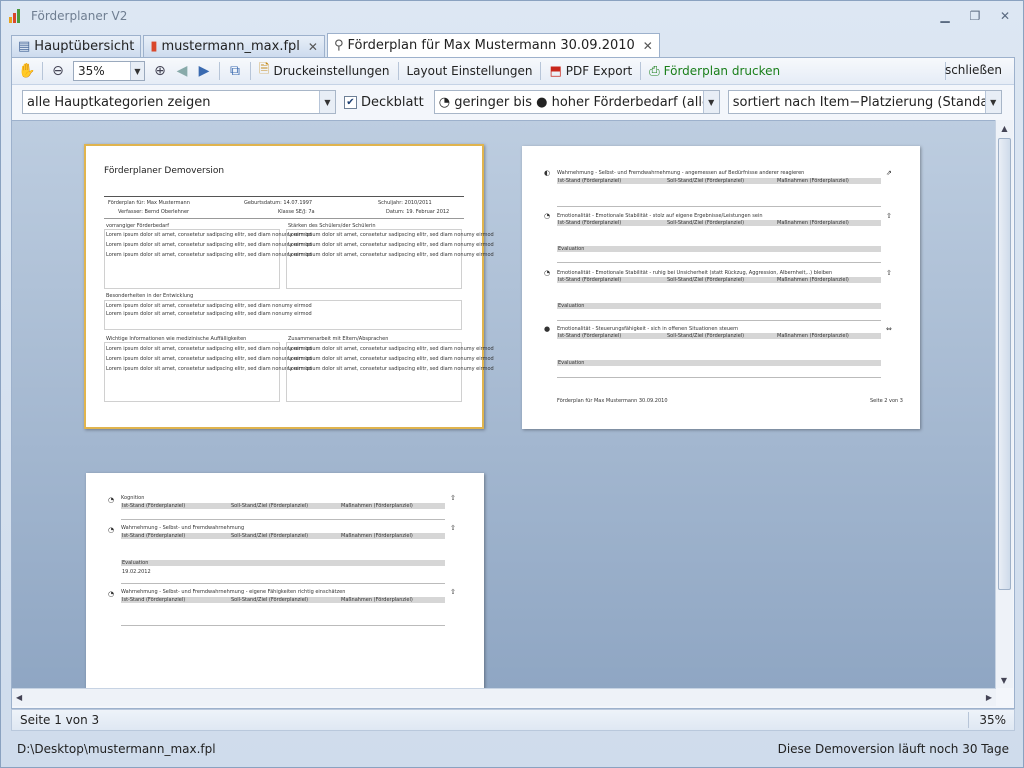 The height and width of the screenshot is (768, 1024). What do you see at coordinates (654, 71) in the screenshot?
I see `printer-icon: ⎙` at bounding box center [654, 71].